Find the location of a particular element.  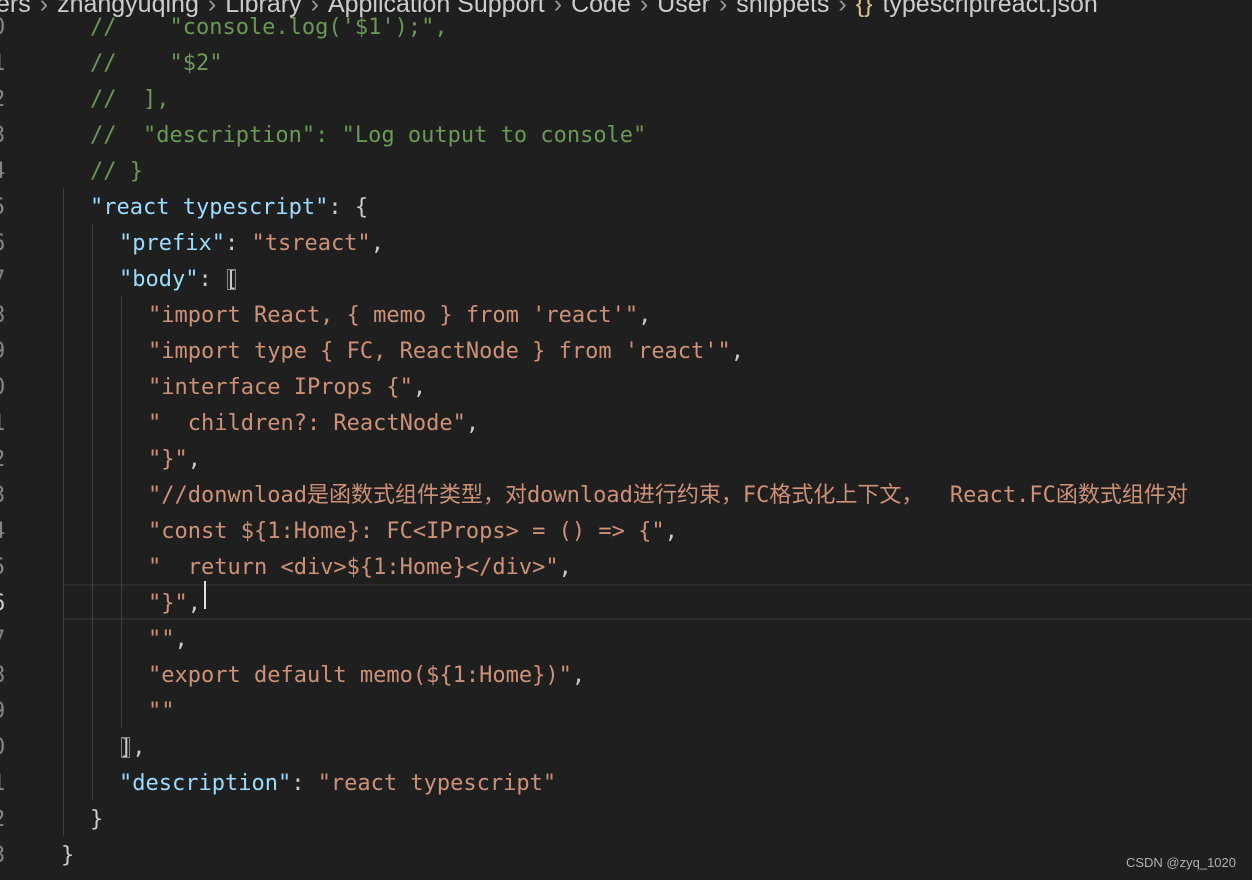

code-text: "prefix": "tsreact", is located at coordinates (251, 244).